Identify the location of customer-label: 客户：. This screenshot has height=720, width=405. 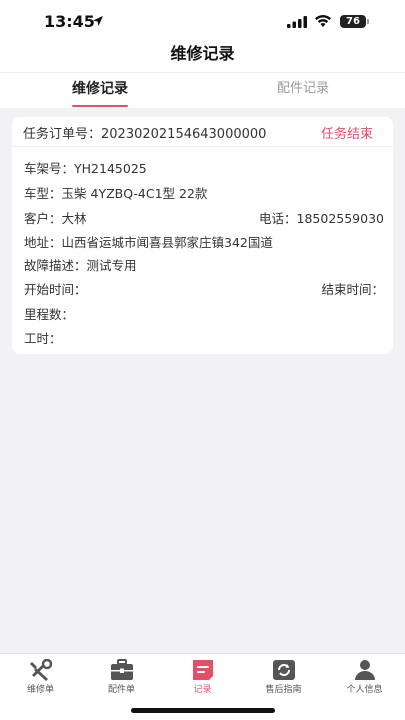
(43, 218).